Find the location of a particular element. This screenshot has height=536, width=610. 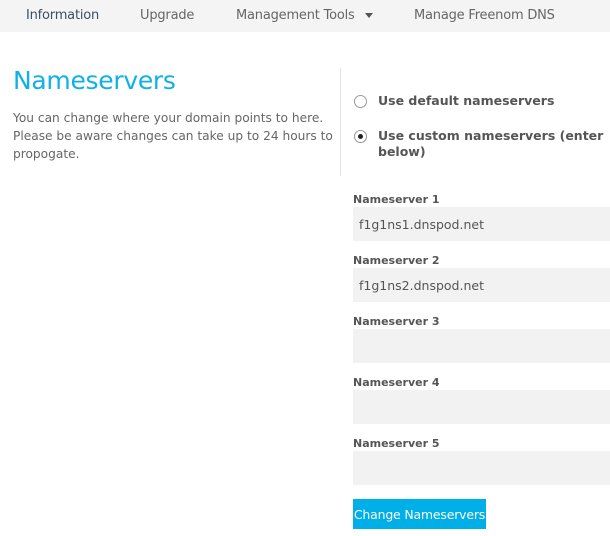

nav-upgrade: Upgrade is located at coordinates (167, 15).